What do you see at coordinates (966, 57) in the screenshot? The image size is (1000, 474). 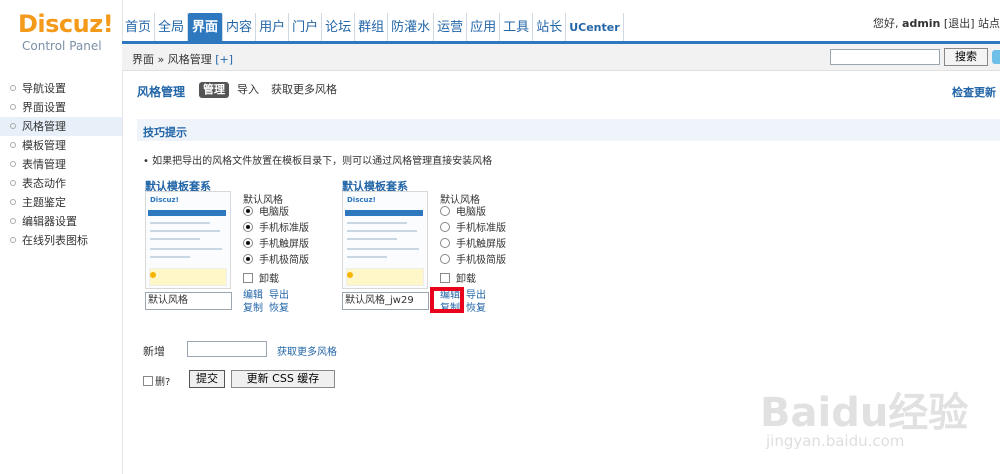 I see `search-button: 搜索` at bounding box center [966, 57].